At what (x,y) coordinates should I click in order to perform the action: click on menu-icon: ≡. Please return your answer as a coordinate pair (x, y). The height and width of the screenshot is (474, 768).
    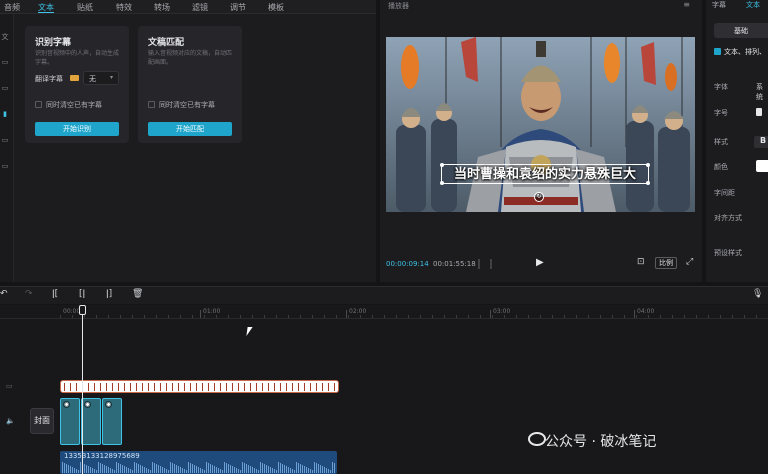
    Looking at the image, I should click on (686, 4).